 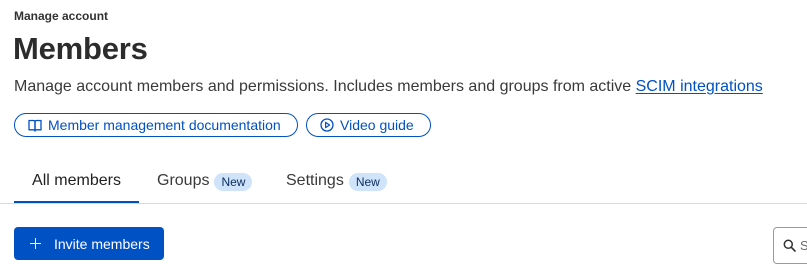 I want to click on member-docs-label: Member management documentation, so click(x=164, y=125).